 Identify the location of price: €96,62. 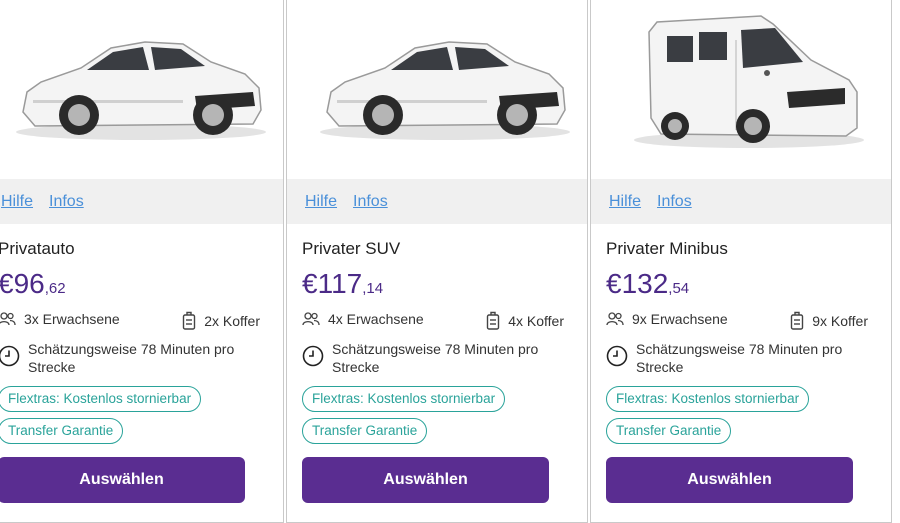
(33, 284).